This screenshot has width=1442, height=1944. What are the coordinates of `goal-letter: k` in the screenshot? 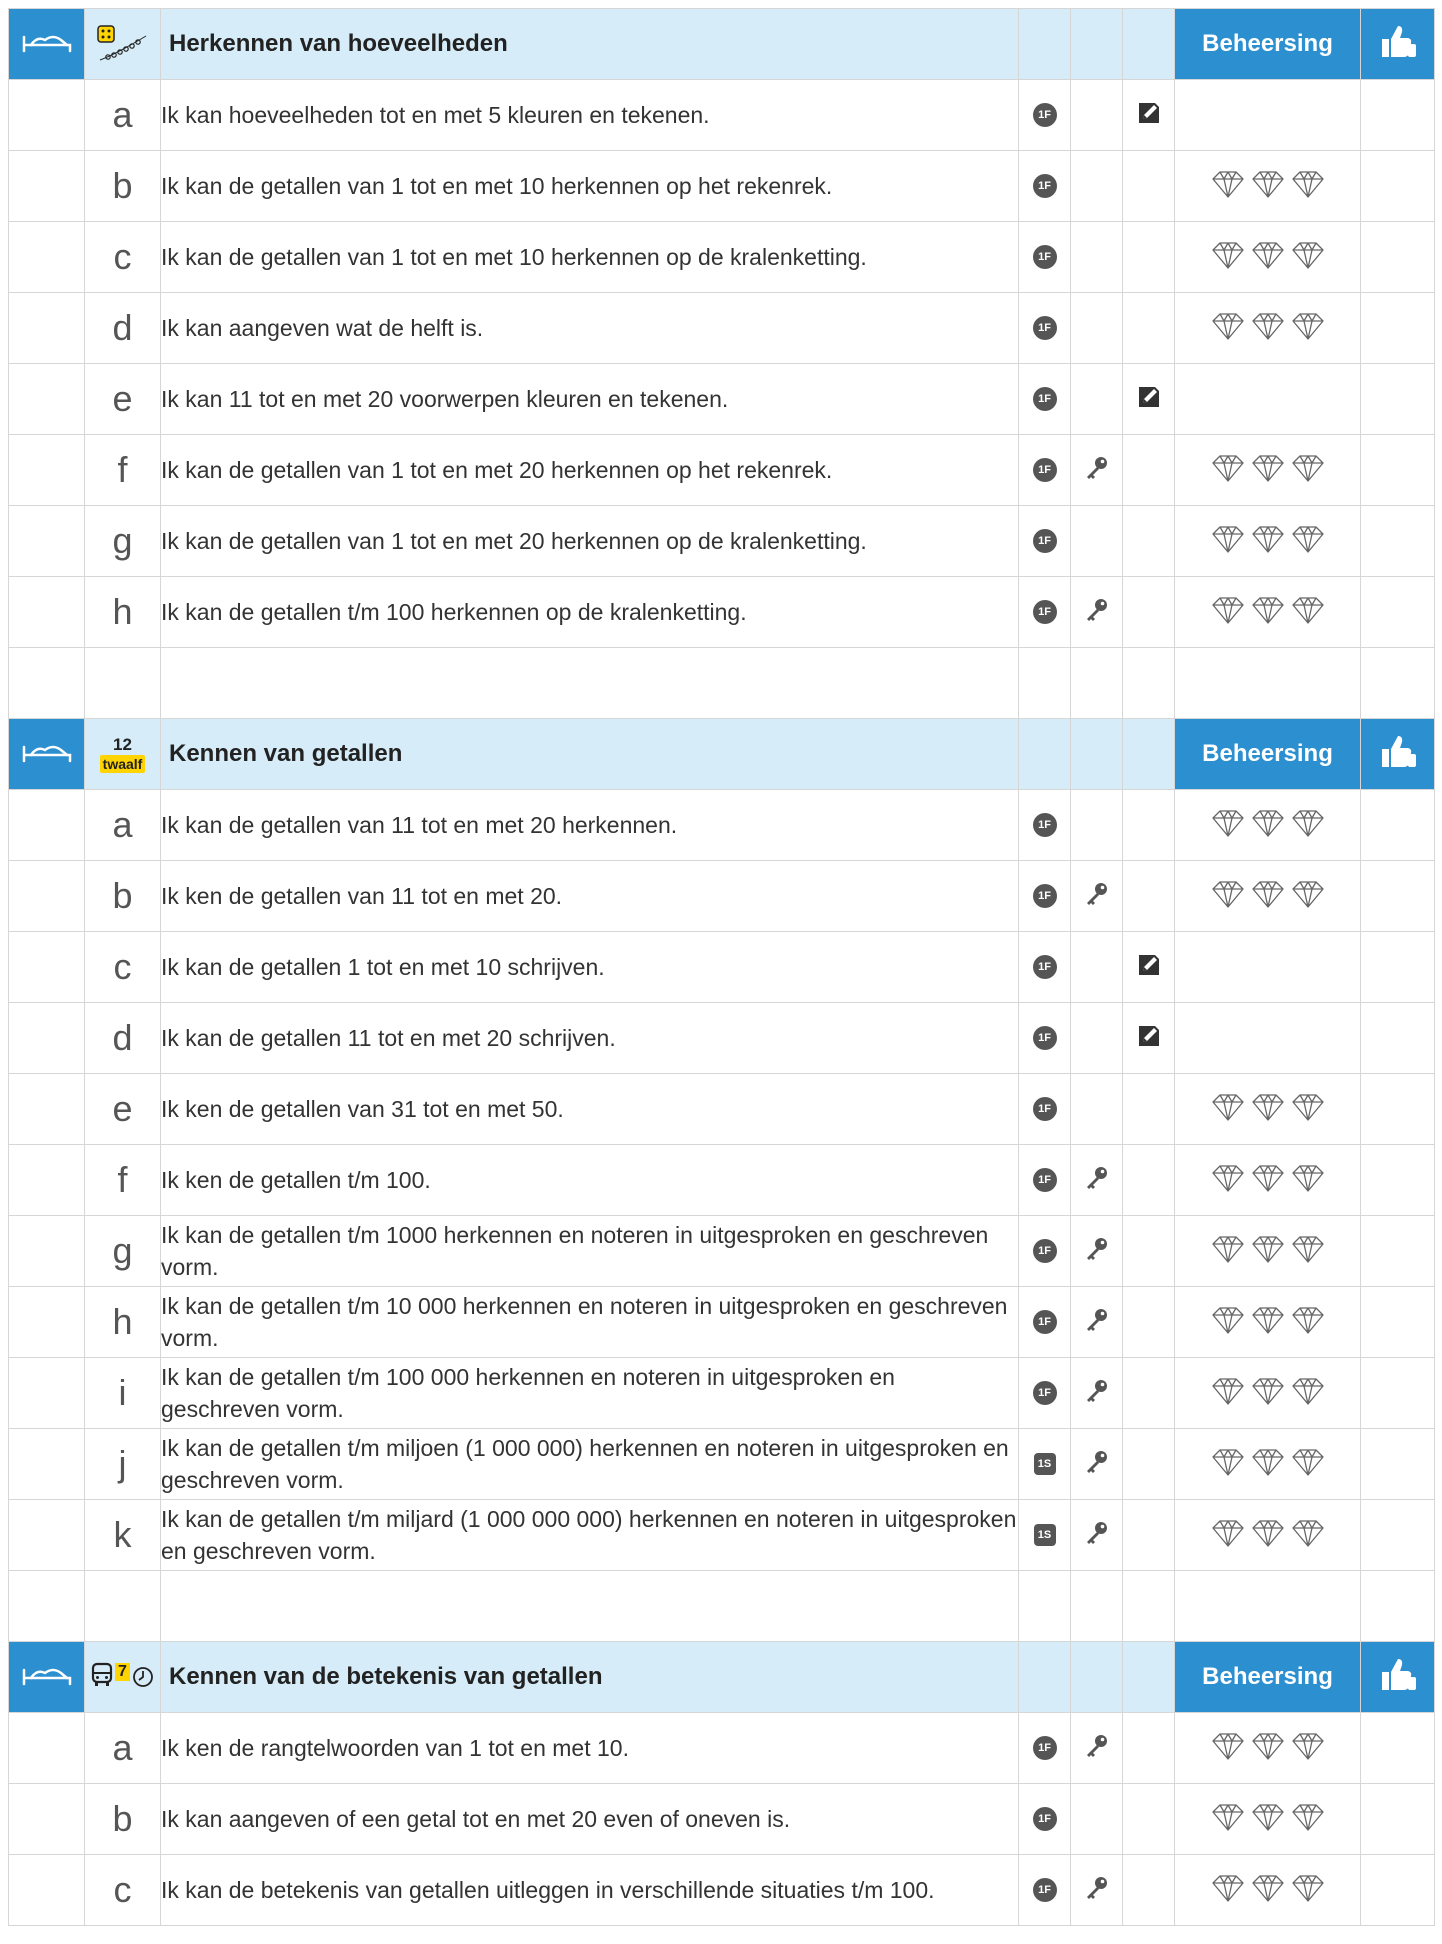 It's located at (122, 1535).